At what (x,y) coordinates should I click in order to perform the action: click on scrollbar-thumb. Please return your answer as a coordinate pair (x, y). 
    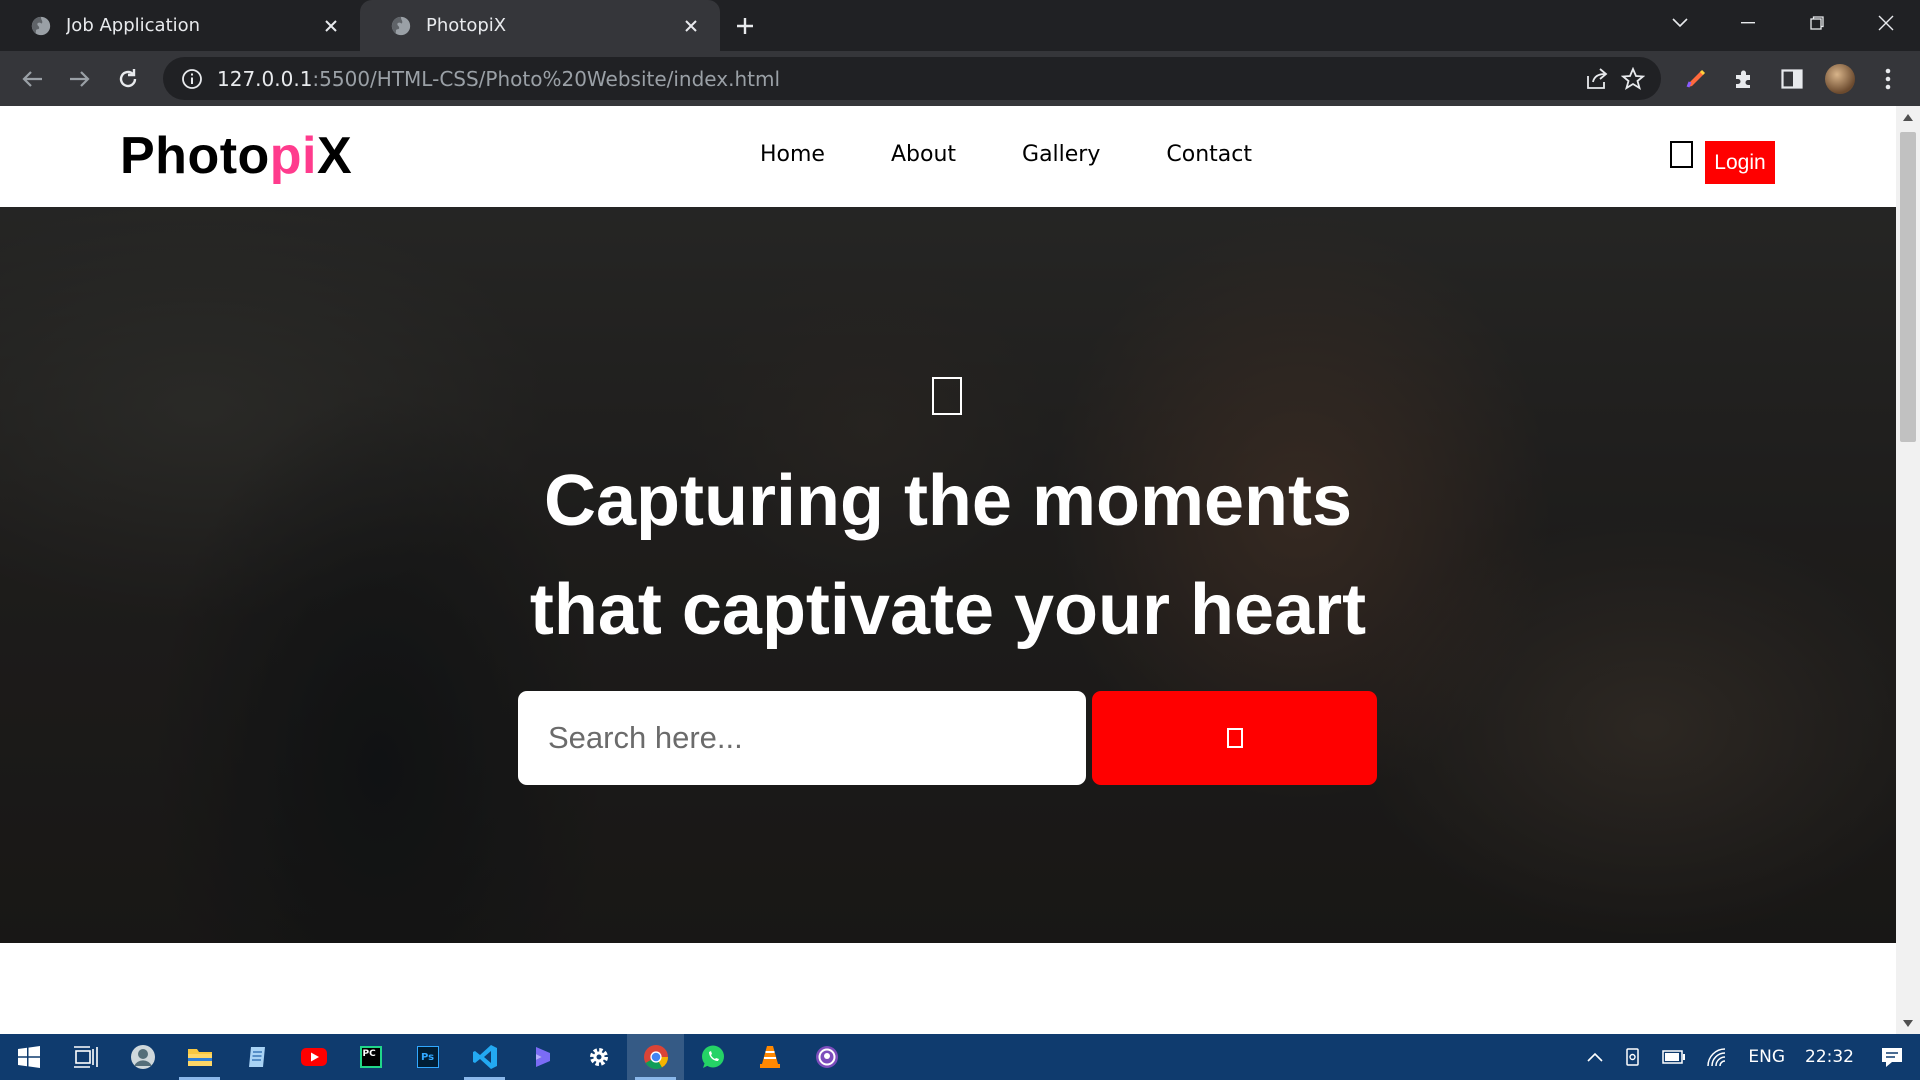
    Looking at the image, I should click on (1908, 287).